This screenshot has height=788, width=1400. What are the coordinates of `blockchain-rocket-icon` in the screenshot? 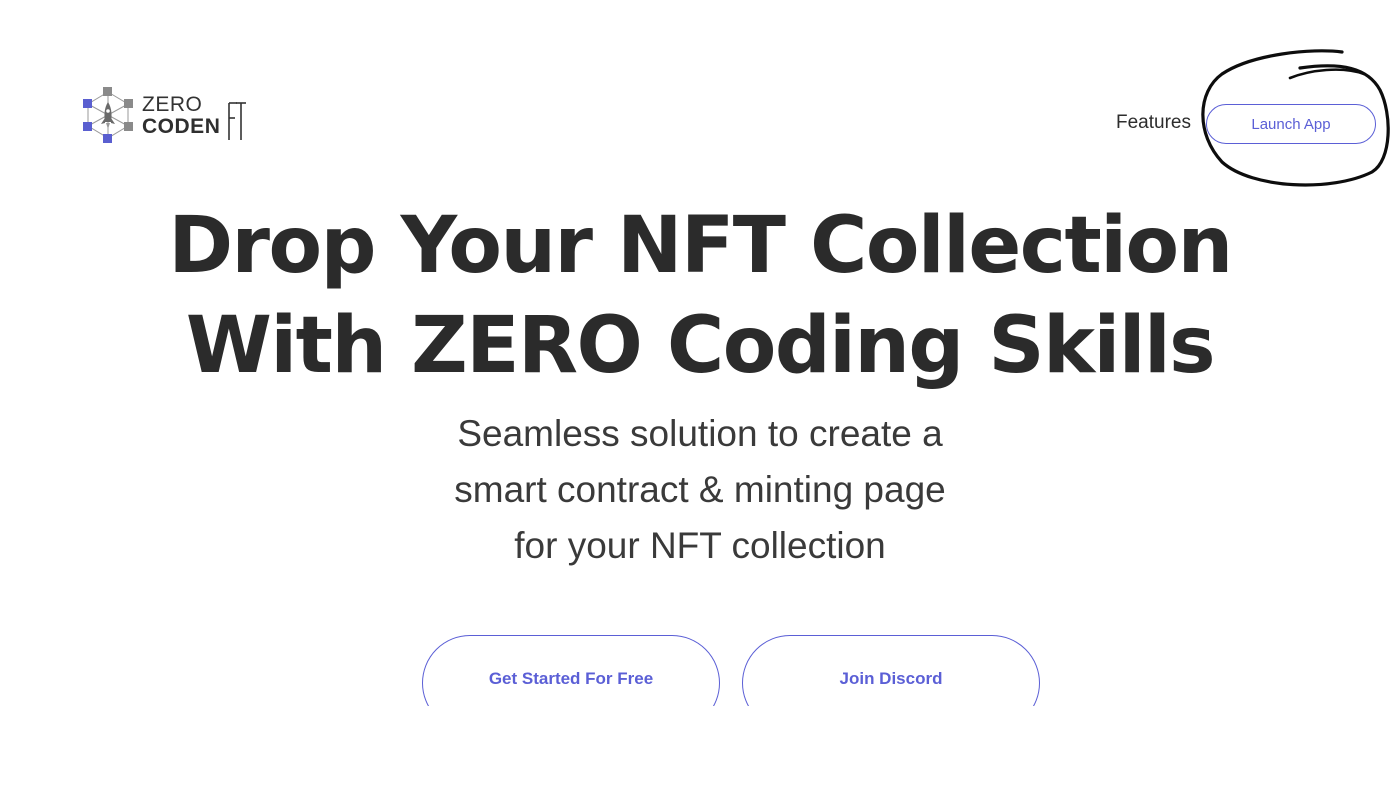 It's located at (108, 115).